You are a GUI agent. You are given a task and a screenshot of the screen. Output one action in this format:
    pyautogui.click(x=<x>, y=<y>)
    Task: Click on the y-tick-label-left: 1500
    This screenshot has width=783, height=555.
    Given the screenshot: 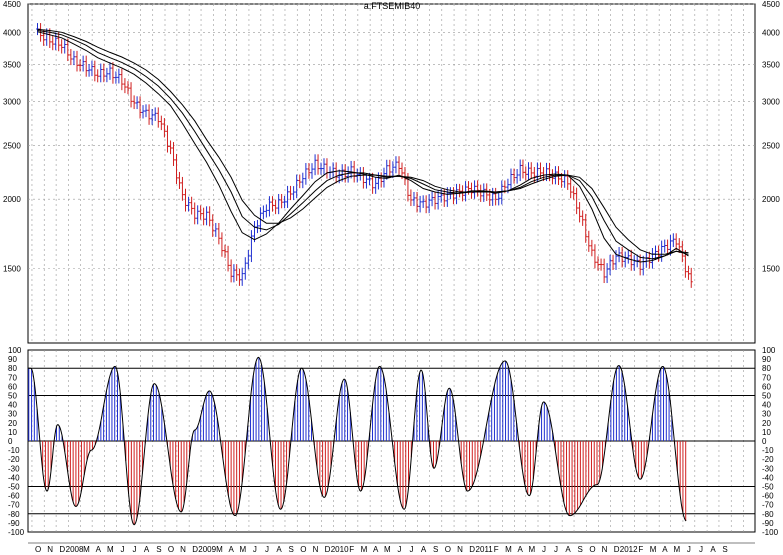 What is the action you would take?
    pyautogui.click(x=12, y=268)
    